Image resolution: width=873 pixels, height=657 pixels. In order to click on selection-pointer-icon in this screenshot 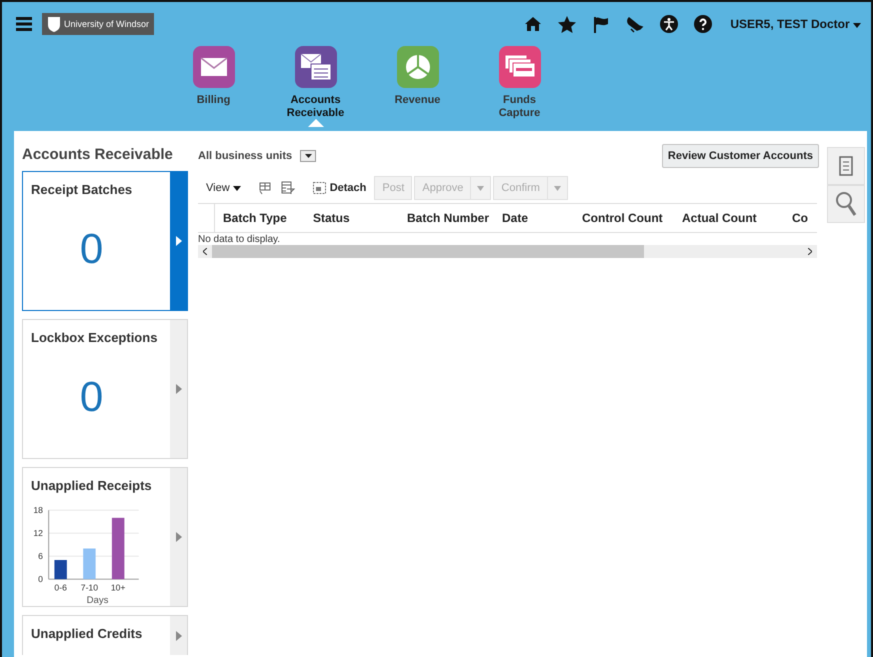, I will do `click(316, 123)`.